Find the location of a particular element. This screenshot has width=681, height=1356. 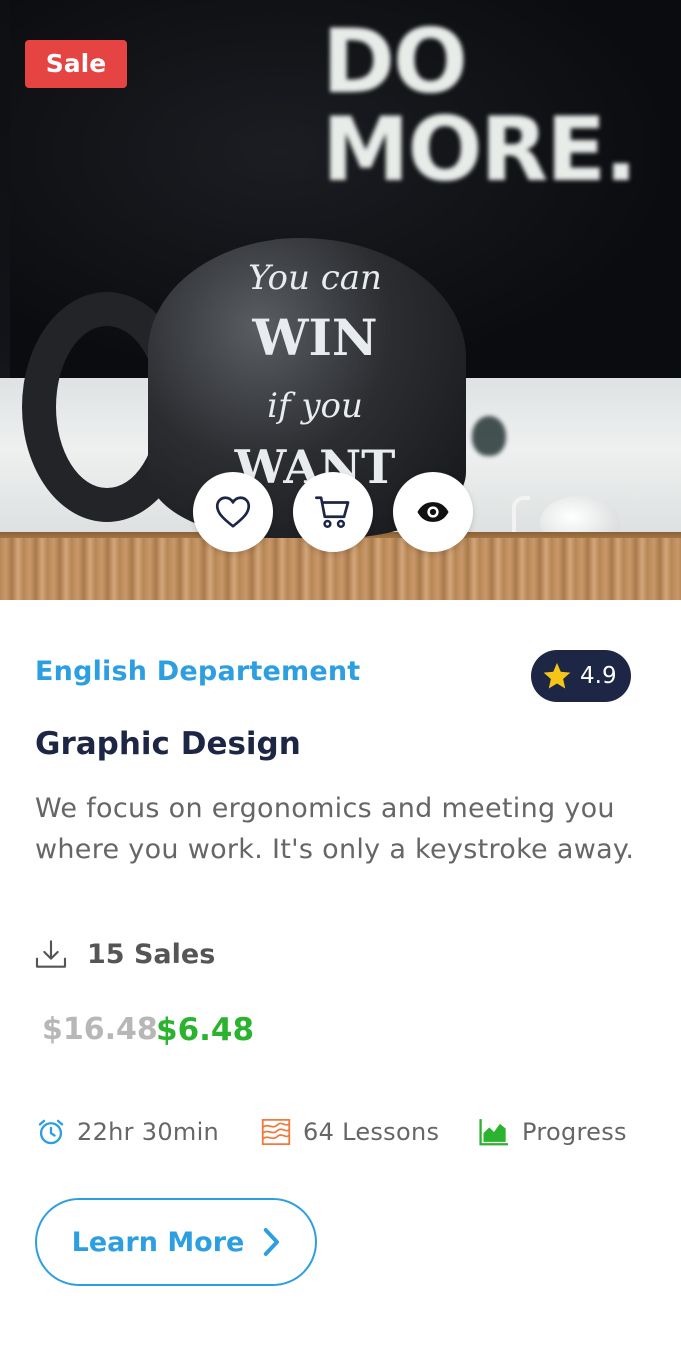

course-progress: Progress is located at coordinates (552, 1132).